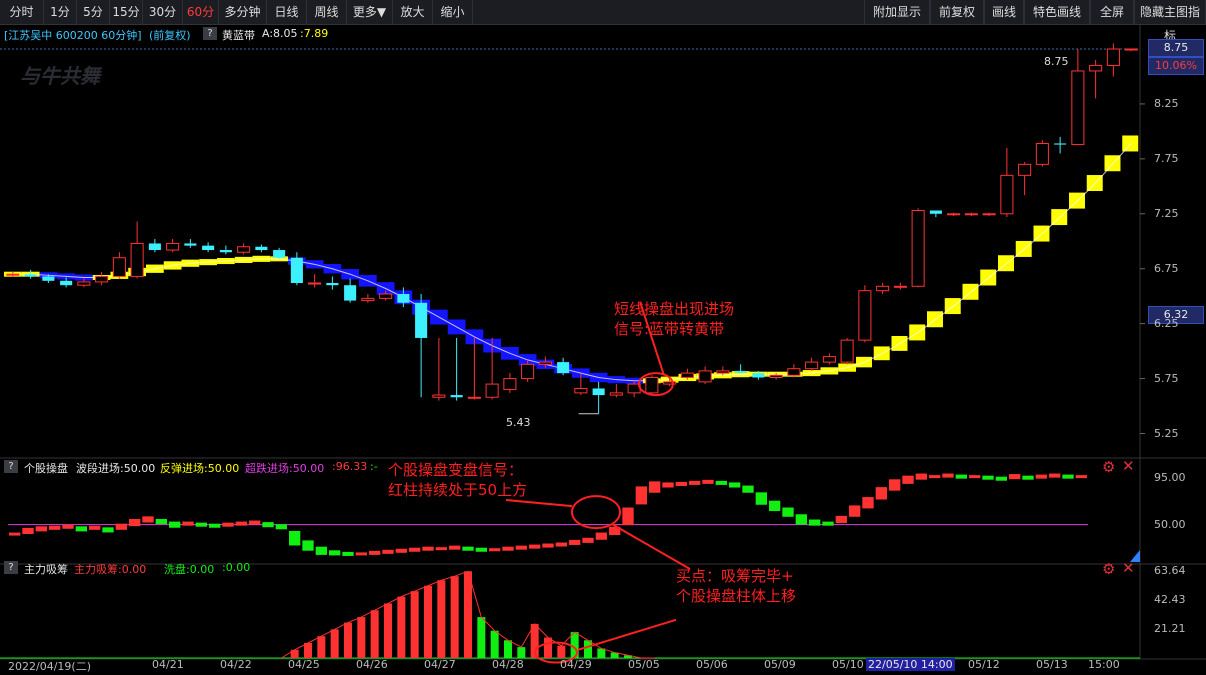 Image resolution: width=1206 pixels, height=675 pixels. Describe the element at coordinates (1004, 12) in the screenshot. I see `toolbar-right-button-2: 画线` at that location.